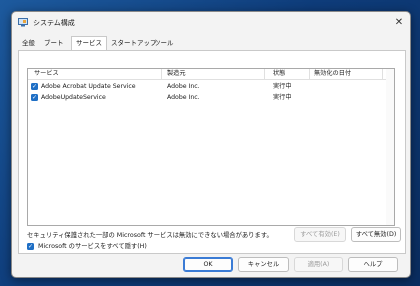  Describe the element at coordinates (318, 264) in the screenshot. I see `apply-button: 適用(A)` at that location.